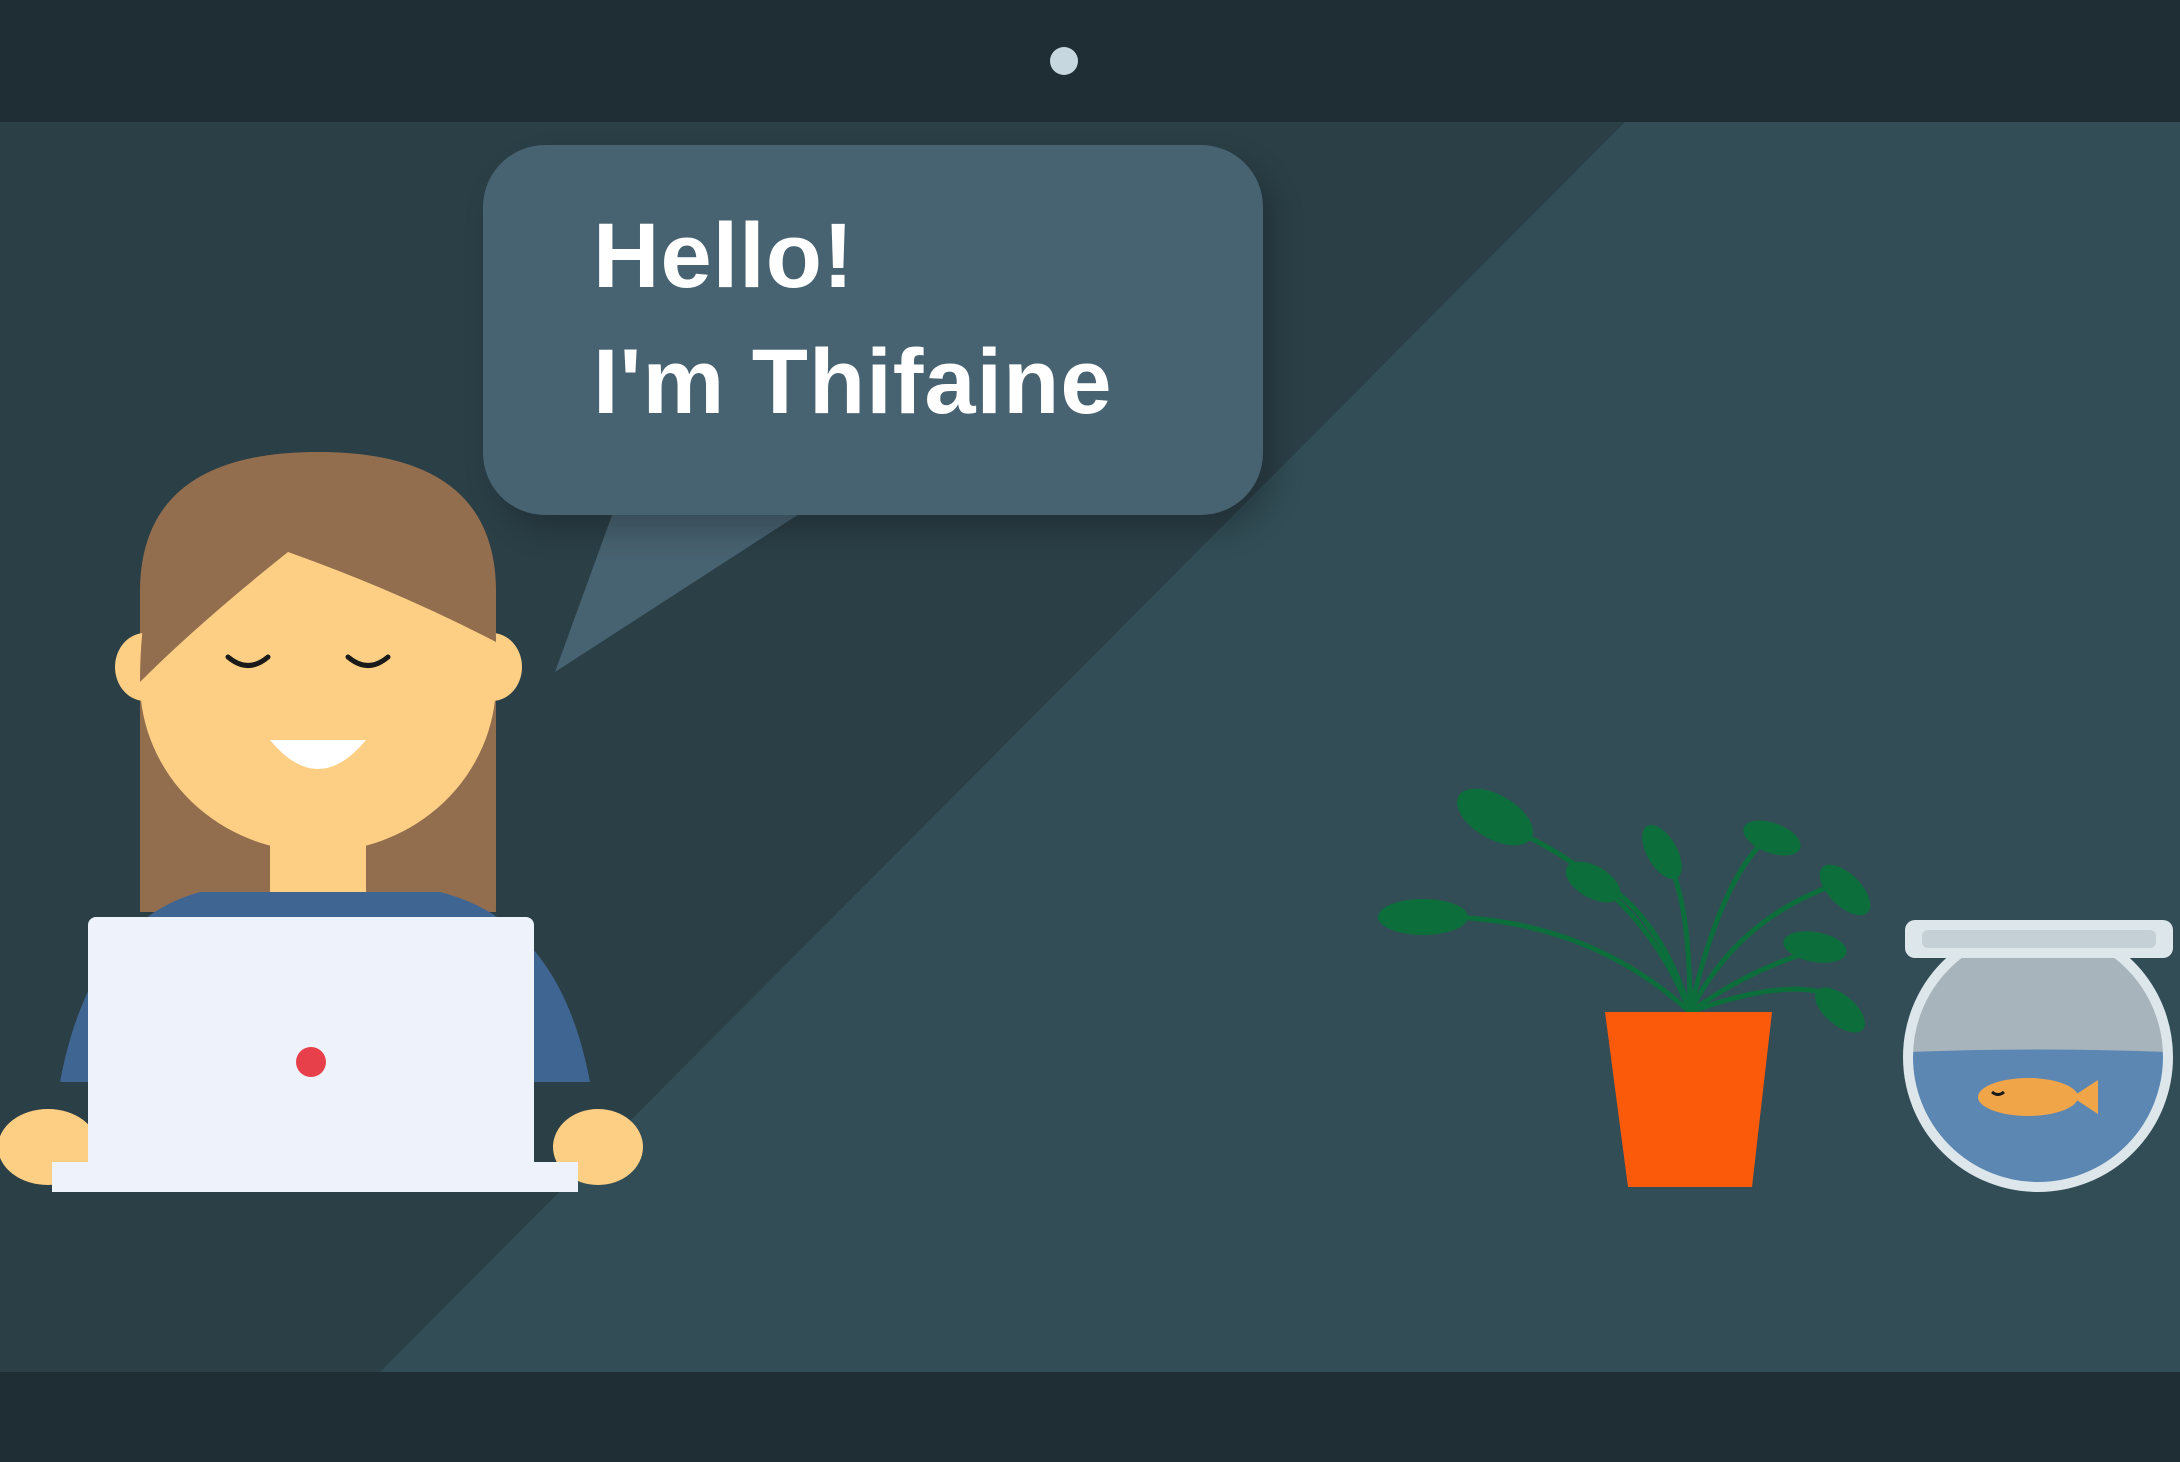 The height and width of the screenshot is (1462, 2180). What do you see at coordinates (1090, 61) in the screenshot?
I see `monitor-top-bezel` at bounding box center [1090, 61].